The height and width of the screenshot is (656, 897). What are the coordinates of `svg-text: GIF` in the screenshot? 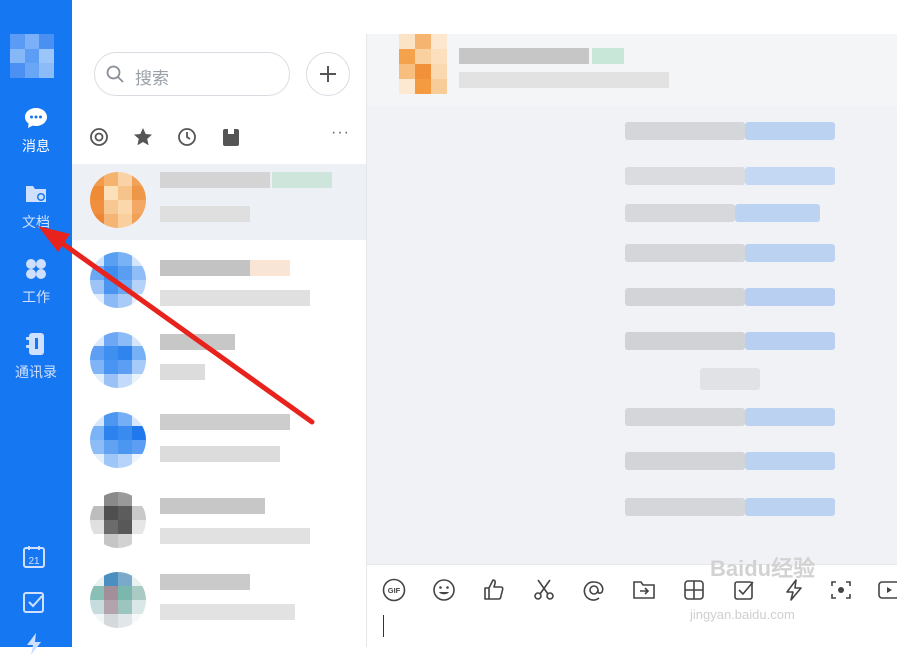 It's located at (394, 590).